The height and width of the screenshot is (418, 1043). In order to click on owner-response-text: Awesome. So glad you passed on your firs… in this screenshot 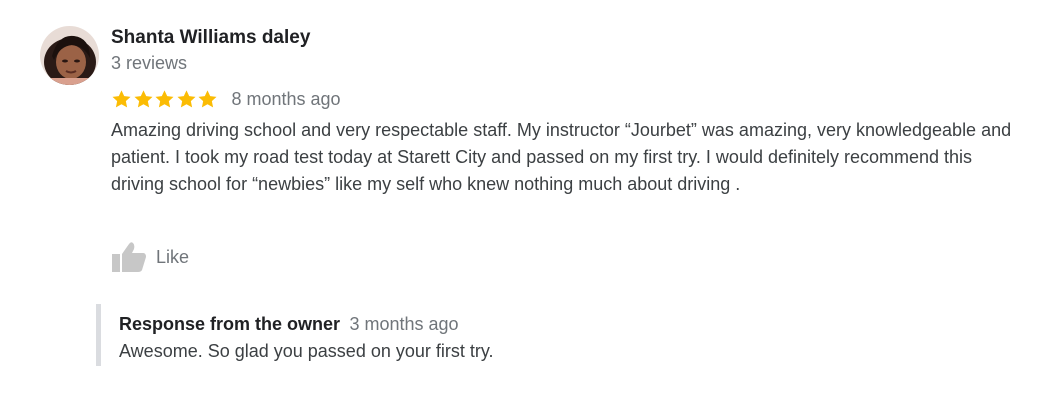, I will do `click(306, 351)`.